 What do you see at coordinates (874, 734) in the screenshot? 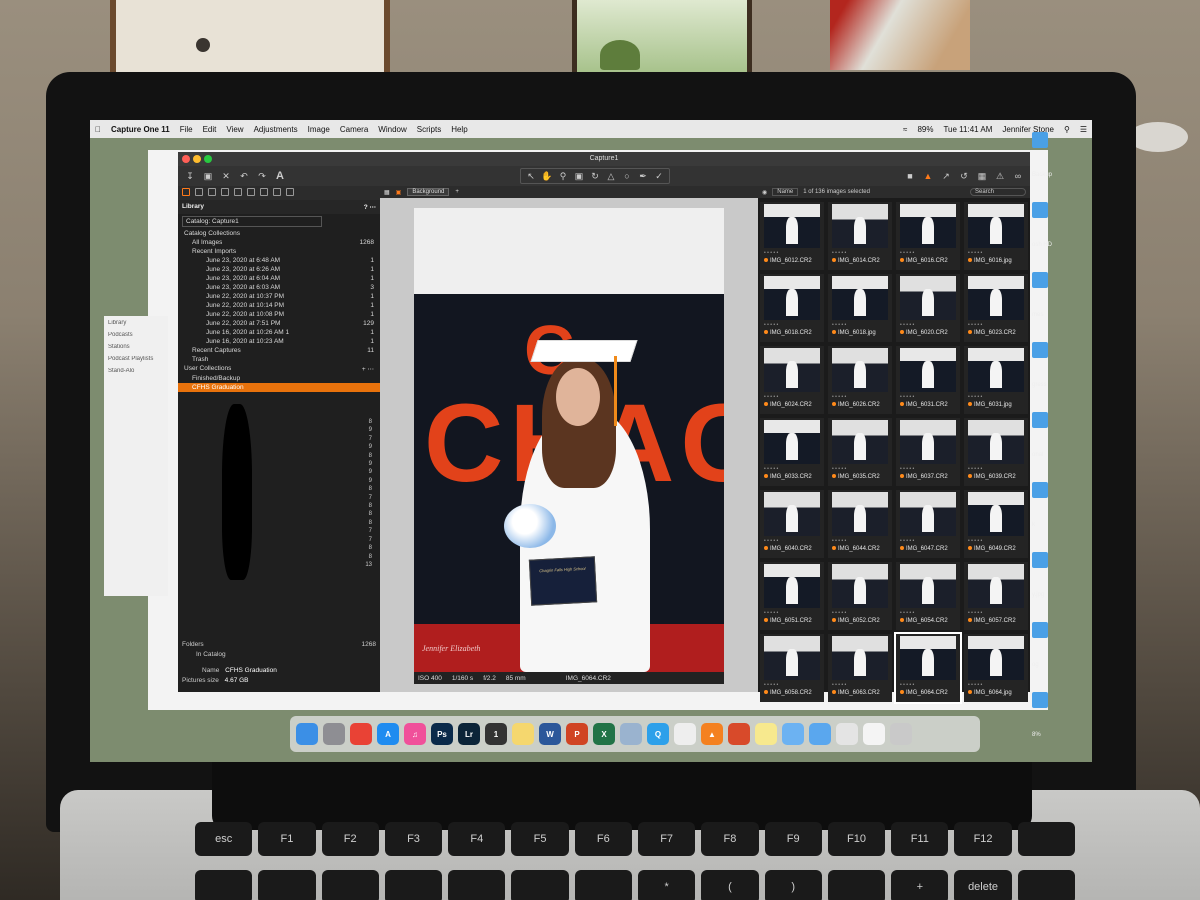
I see `document-icon` at bounding box center [874, 734].